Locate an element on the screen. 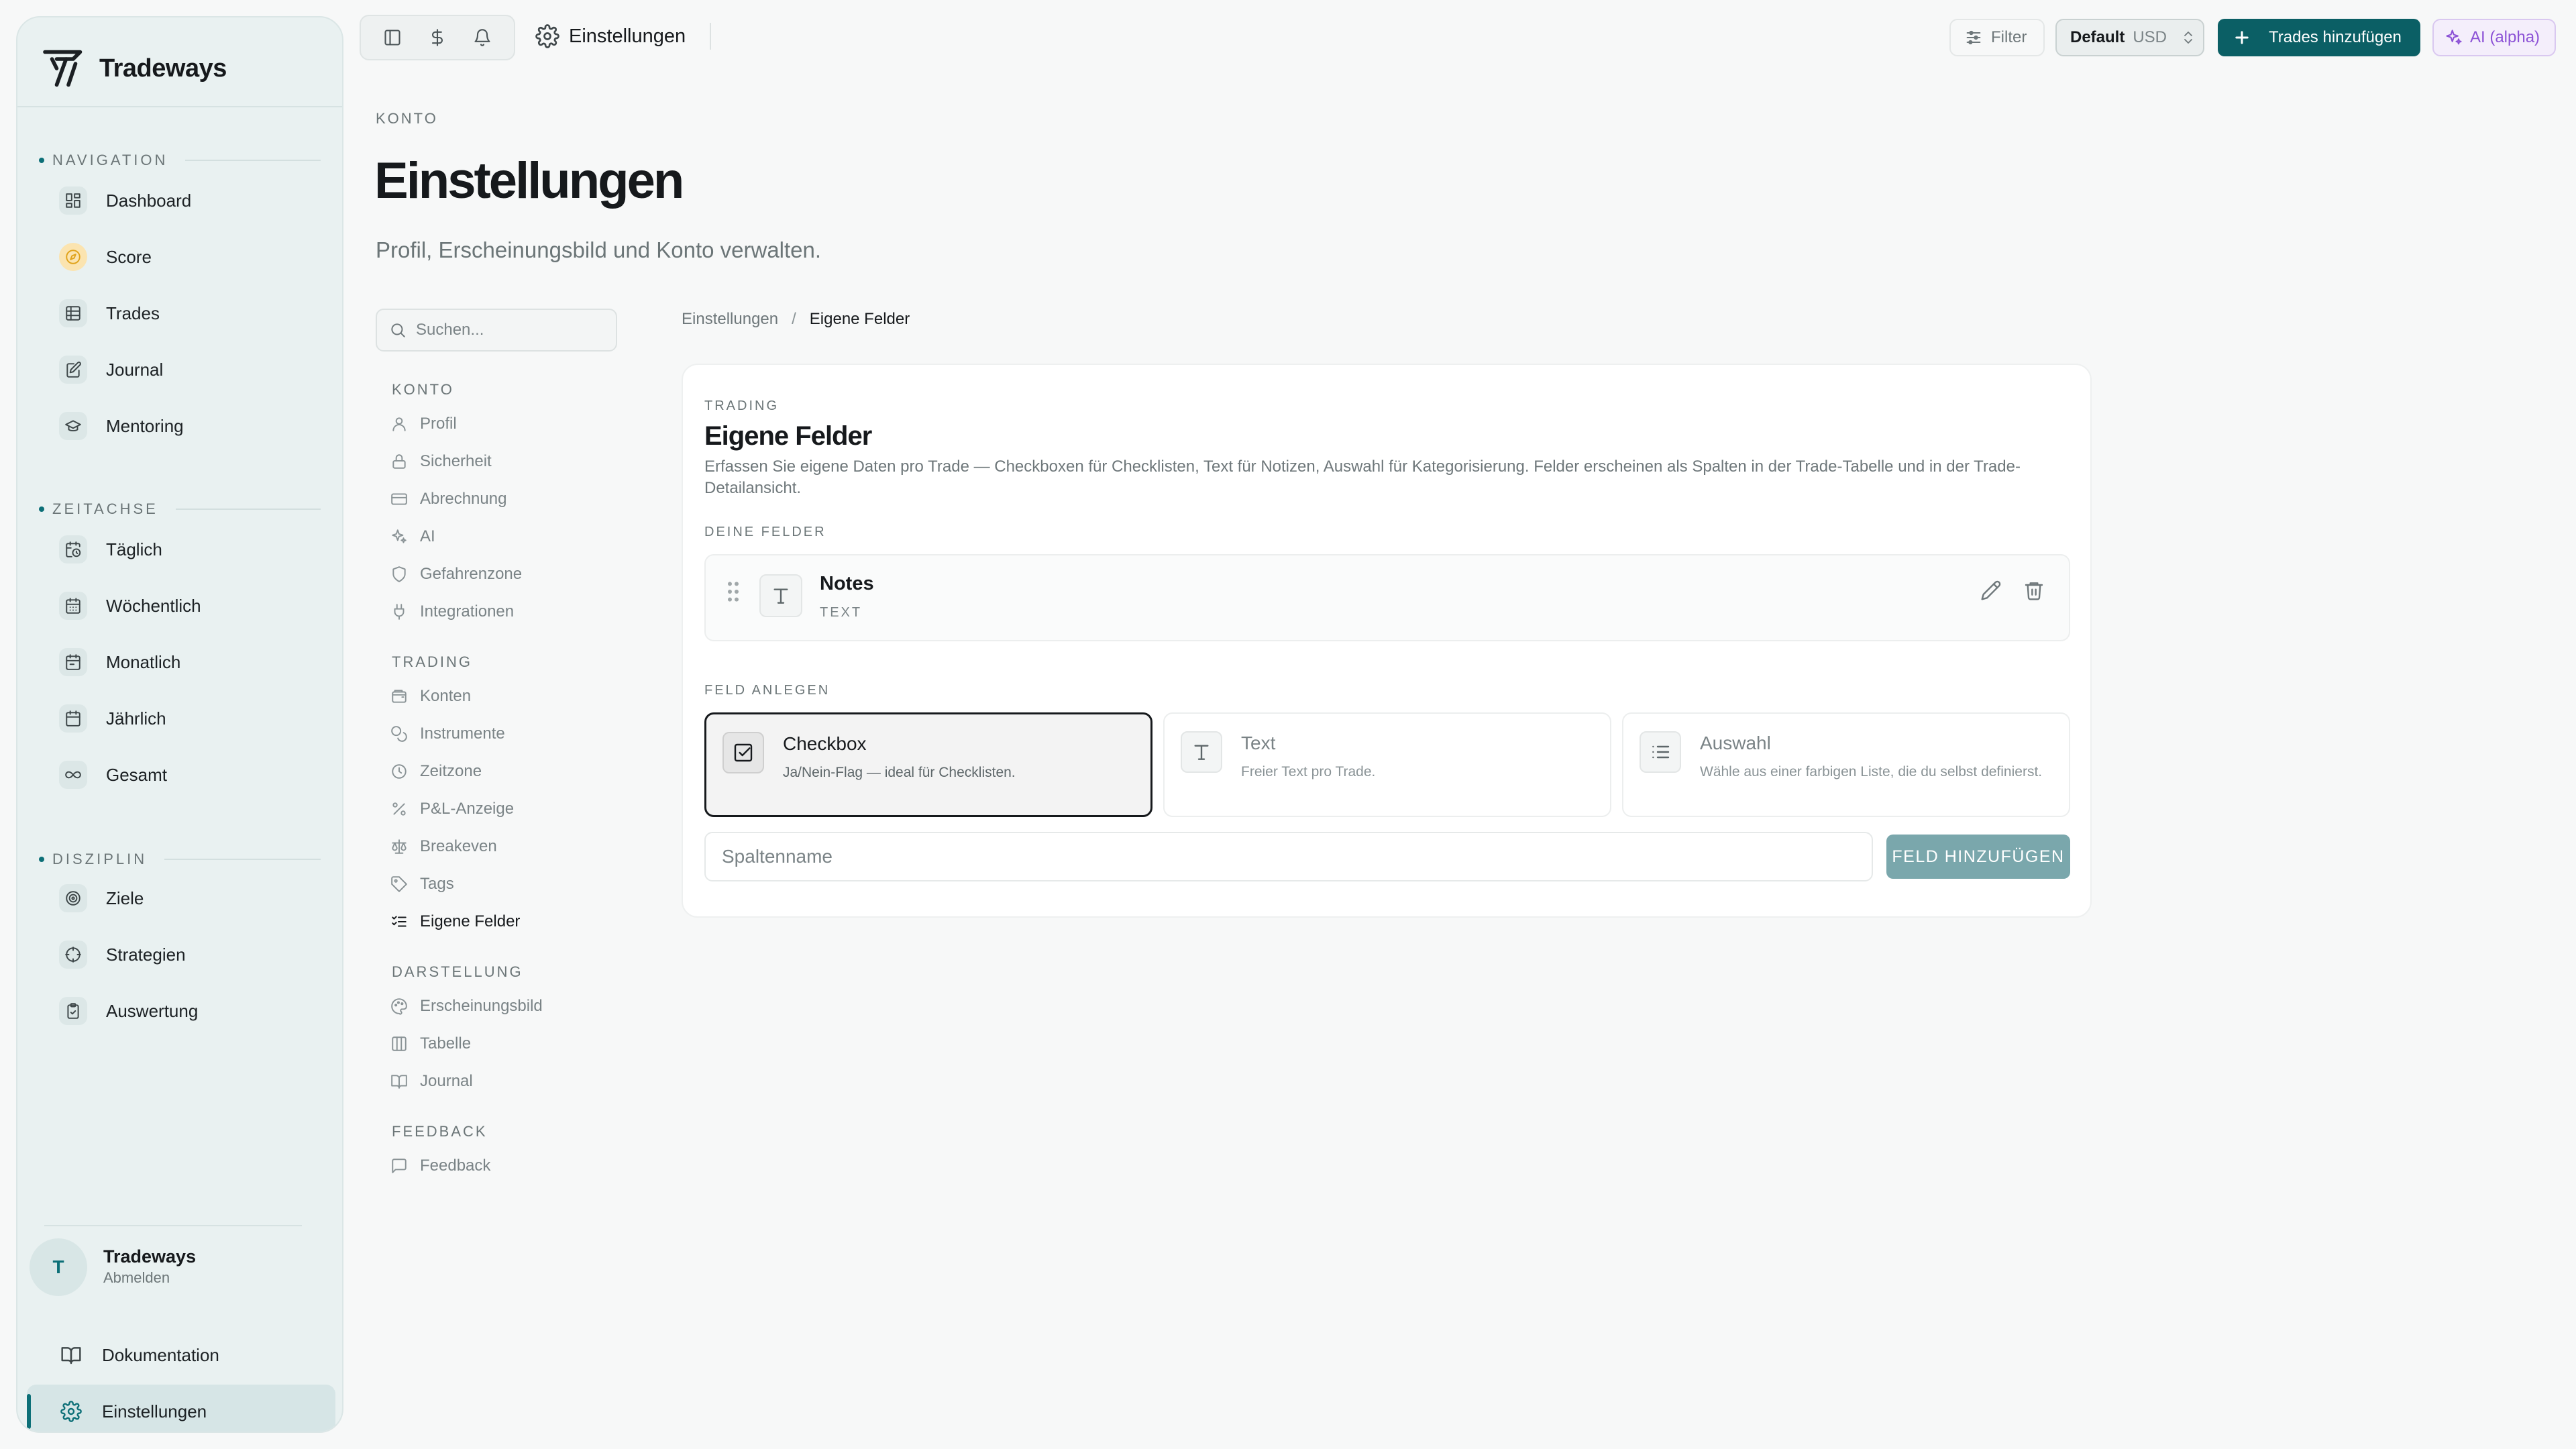 The height and width of the screenshot is (1449, 2576). dollar-icon is located at coordinates (437, 37).